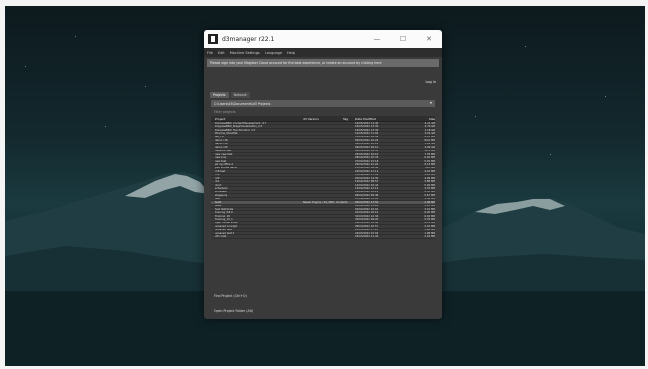  I want to click on row-date-modified: 16/05/2022 13:40, so click(367, 123).